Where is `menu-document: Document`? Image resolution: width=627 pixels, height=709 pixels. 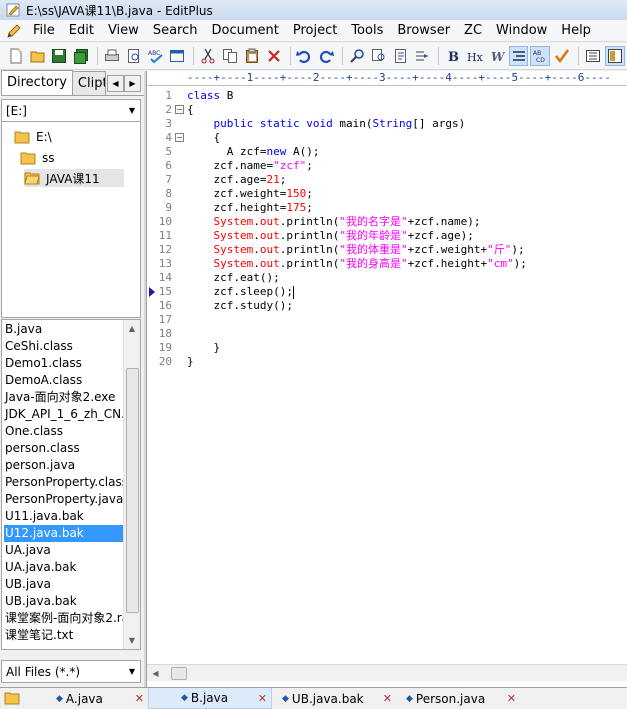
menu-document: Document is located at coordinates (244, 31).